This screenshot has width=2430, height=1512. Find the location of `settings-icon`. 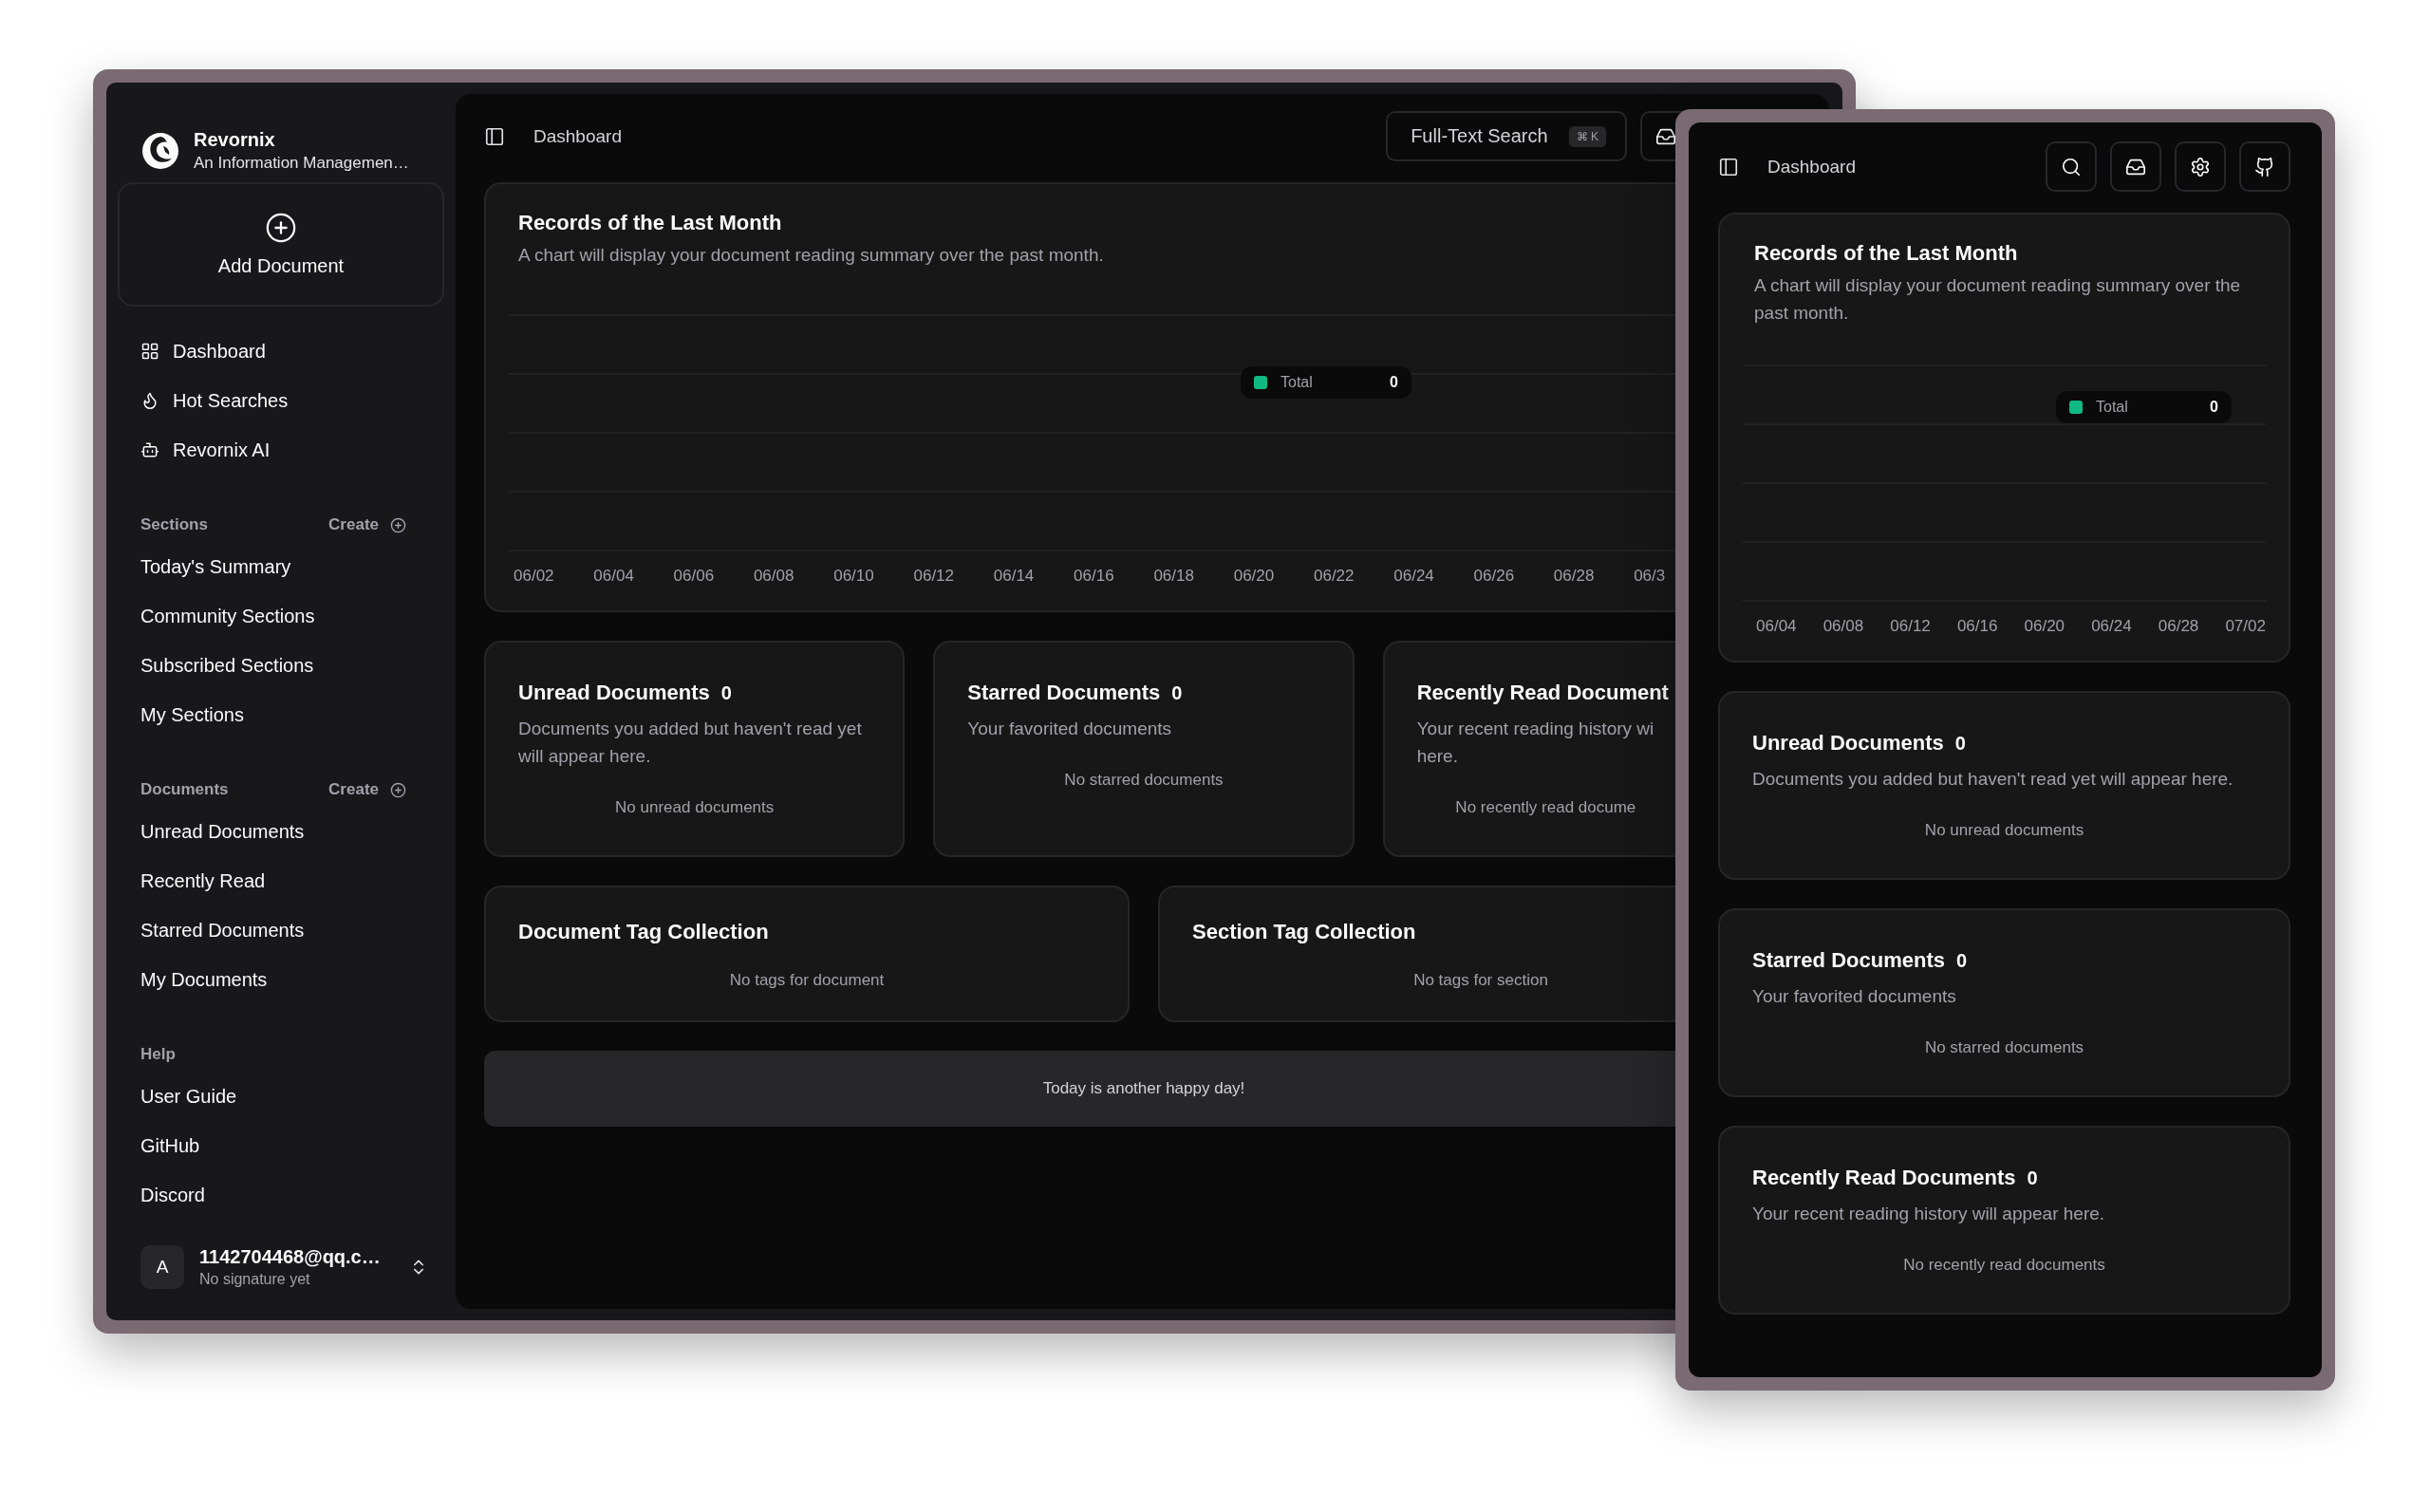

settings-icon is located at coordinates (2201, 166).